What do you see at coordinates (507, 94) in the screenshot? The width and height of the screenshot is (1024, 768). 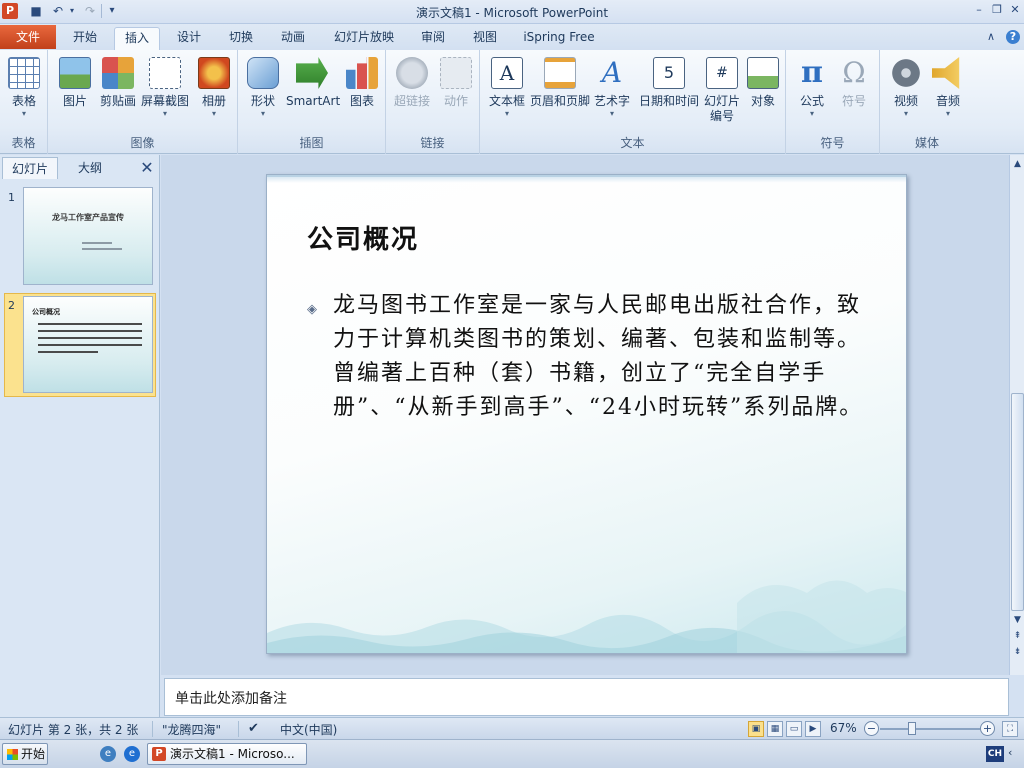 I see `textbox-button: A 文本框 ▾` at bounding box center [507, 94].